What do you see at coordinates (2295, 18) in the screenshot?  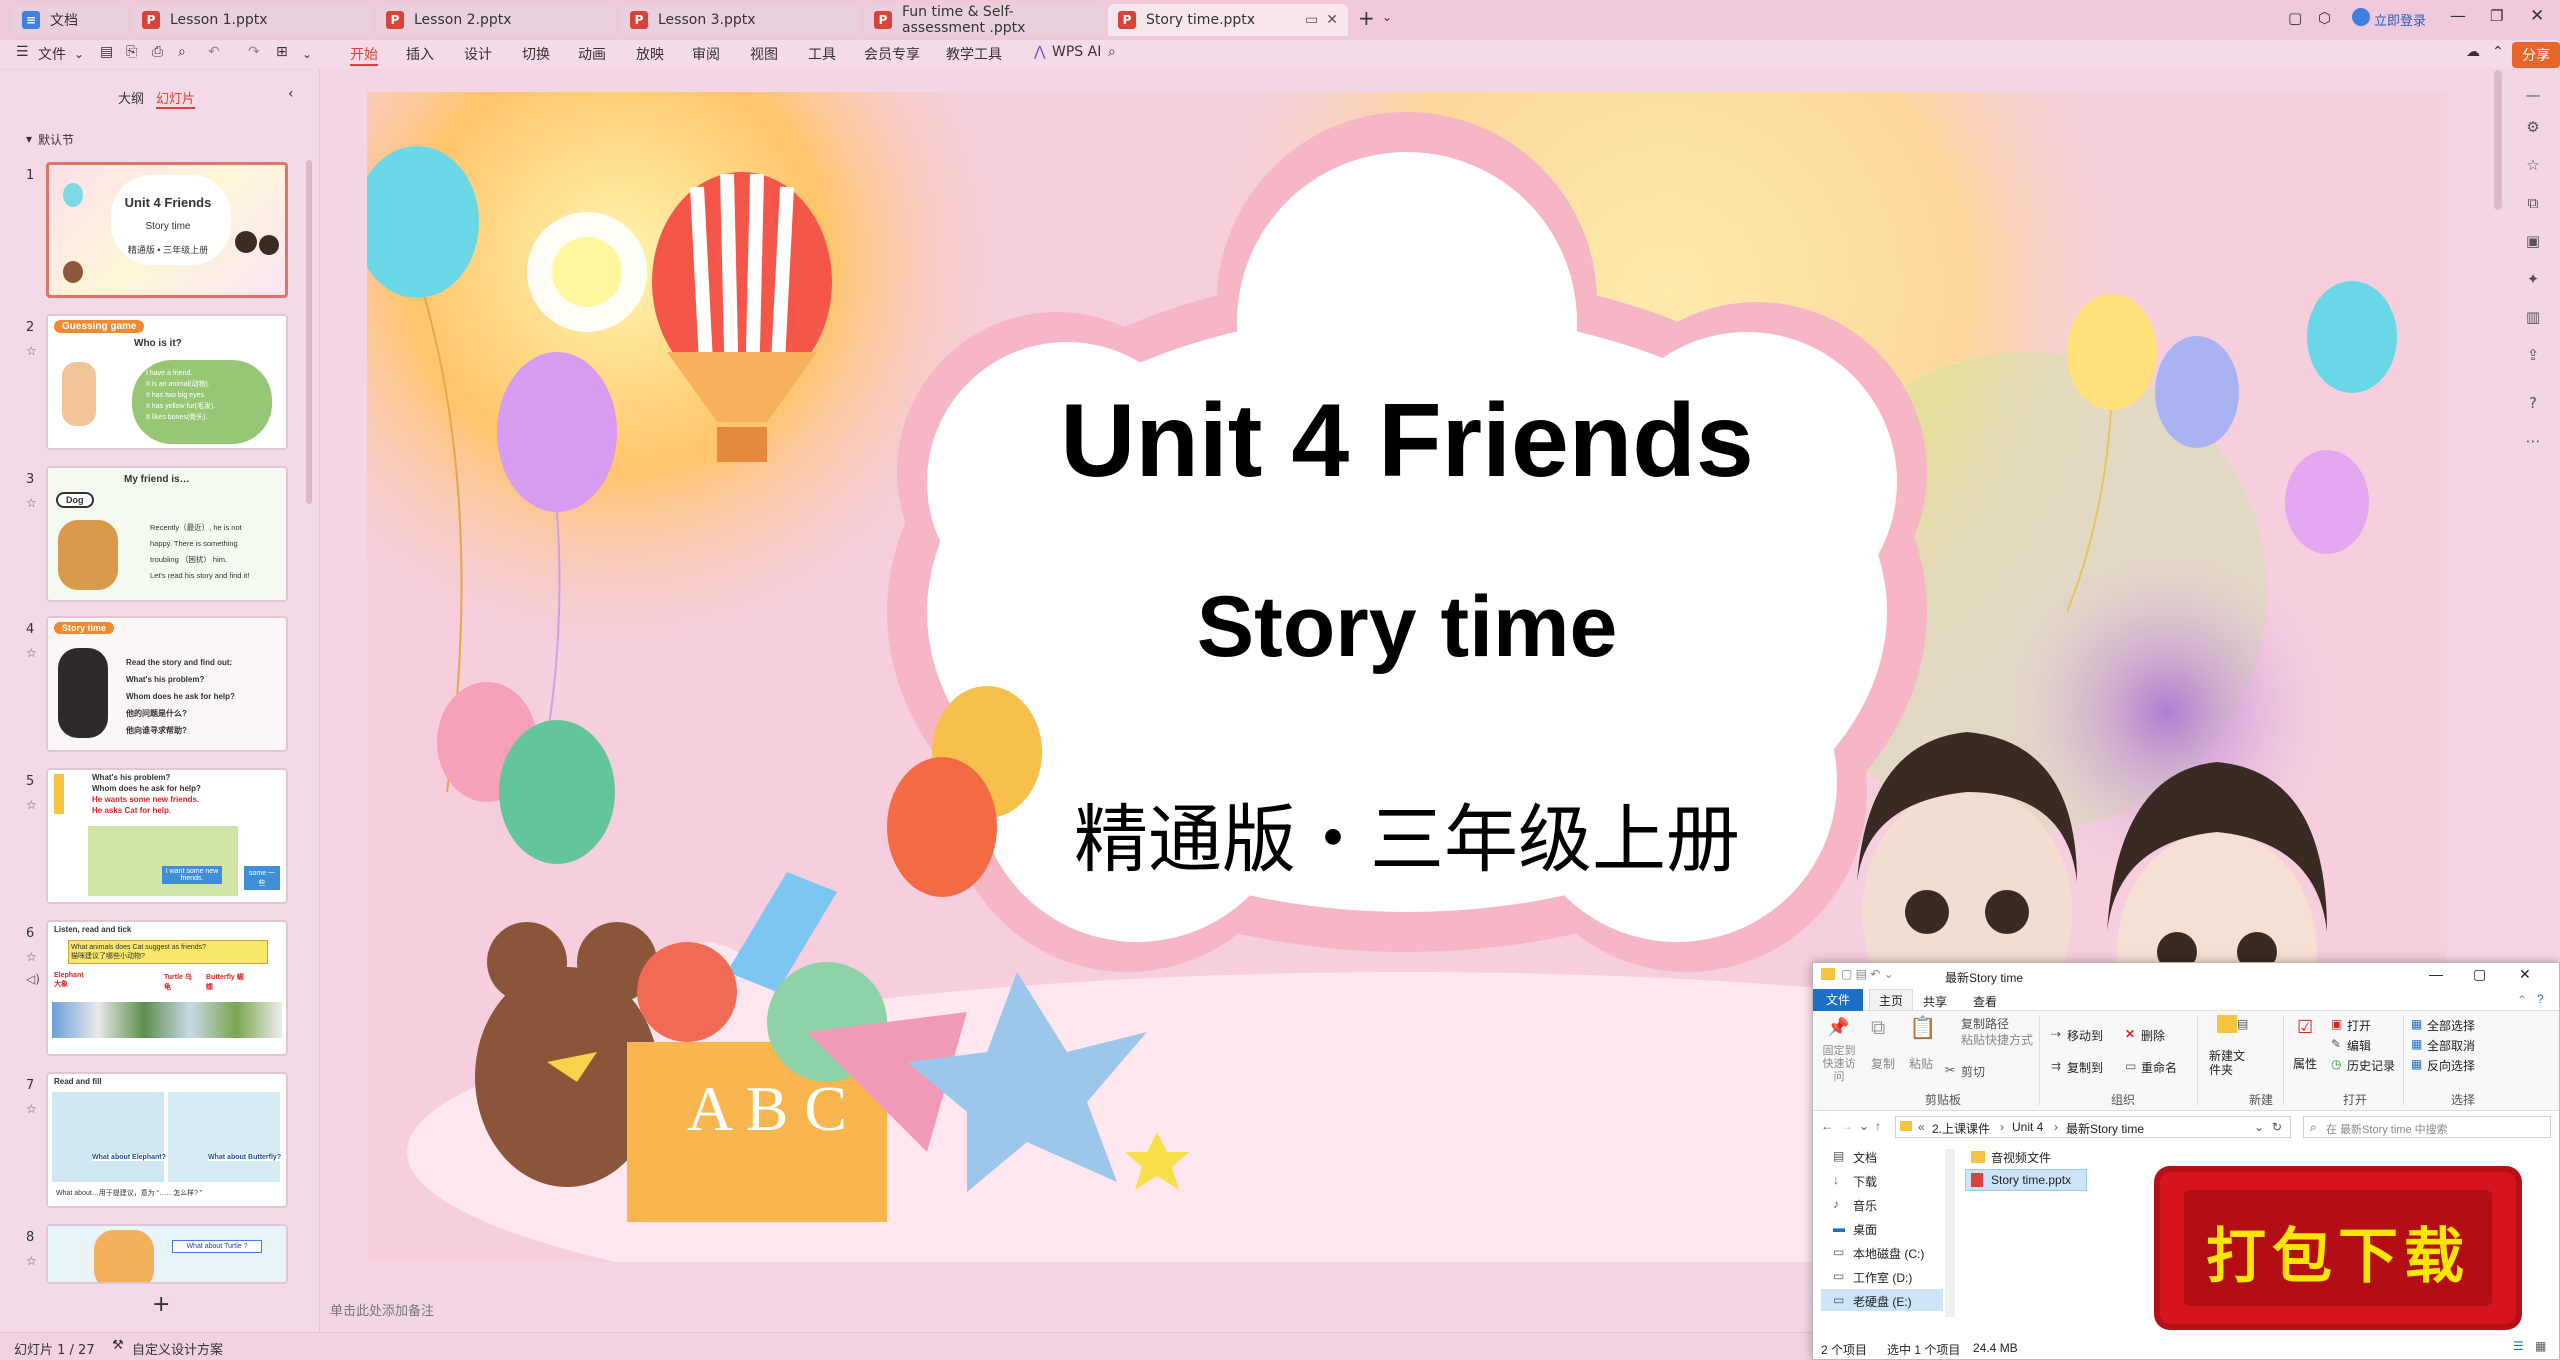 I see `window-layout-icon: ▢` at bounding box center [2295, 18].